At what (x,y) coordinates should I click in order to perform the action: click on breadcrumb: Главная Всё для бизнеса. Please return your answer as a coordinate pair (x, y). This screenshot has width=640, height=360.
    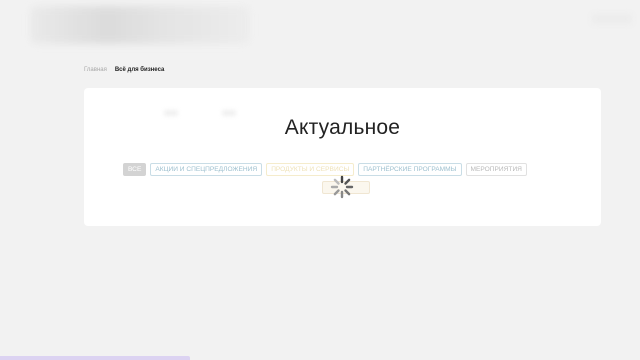
    Looking at the image, I should click on (124, 70).